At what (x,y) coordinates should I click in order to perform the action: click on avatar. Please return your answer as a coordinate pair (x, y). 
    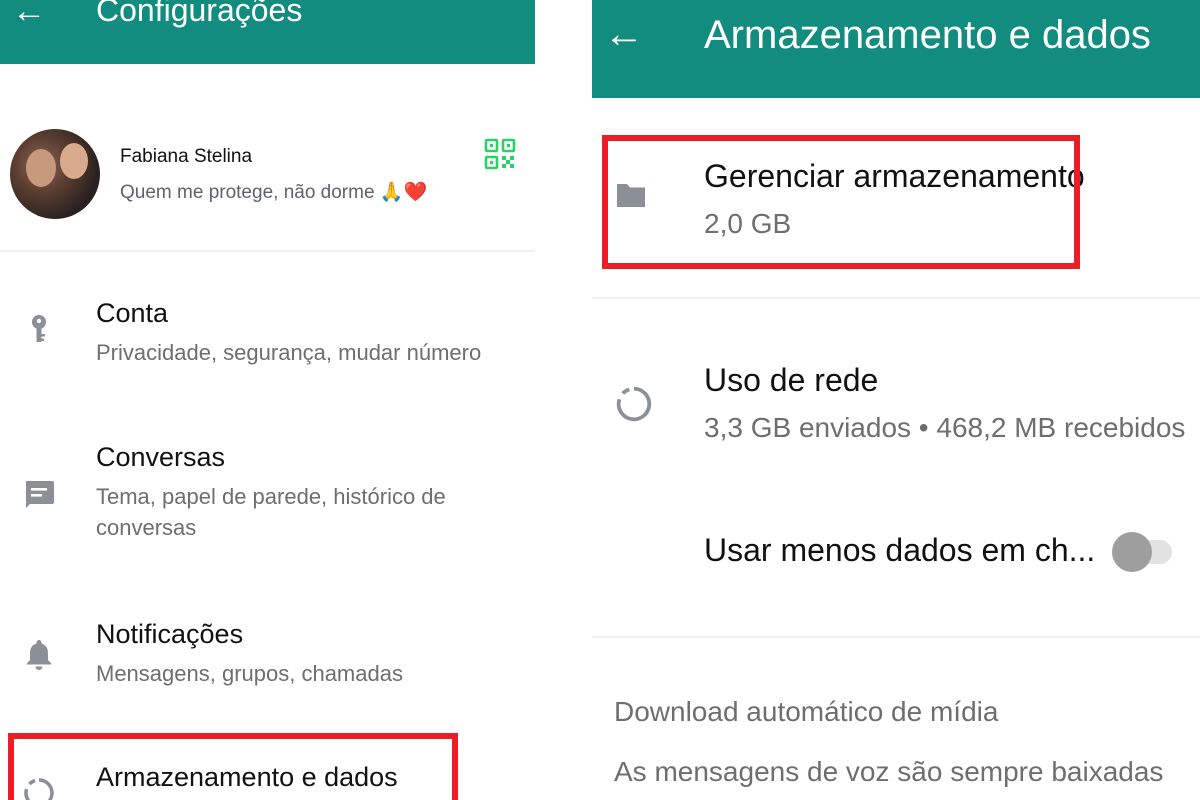
    Looking at the image, I should click on (55, 174).